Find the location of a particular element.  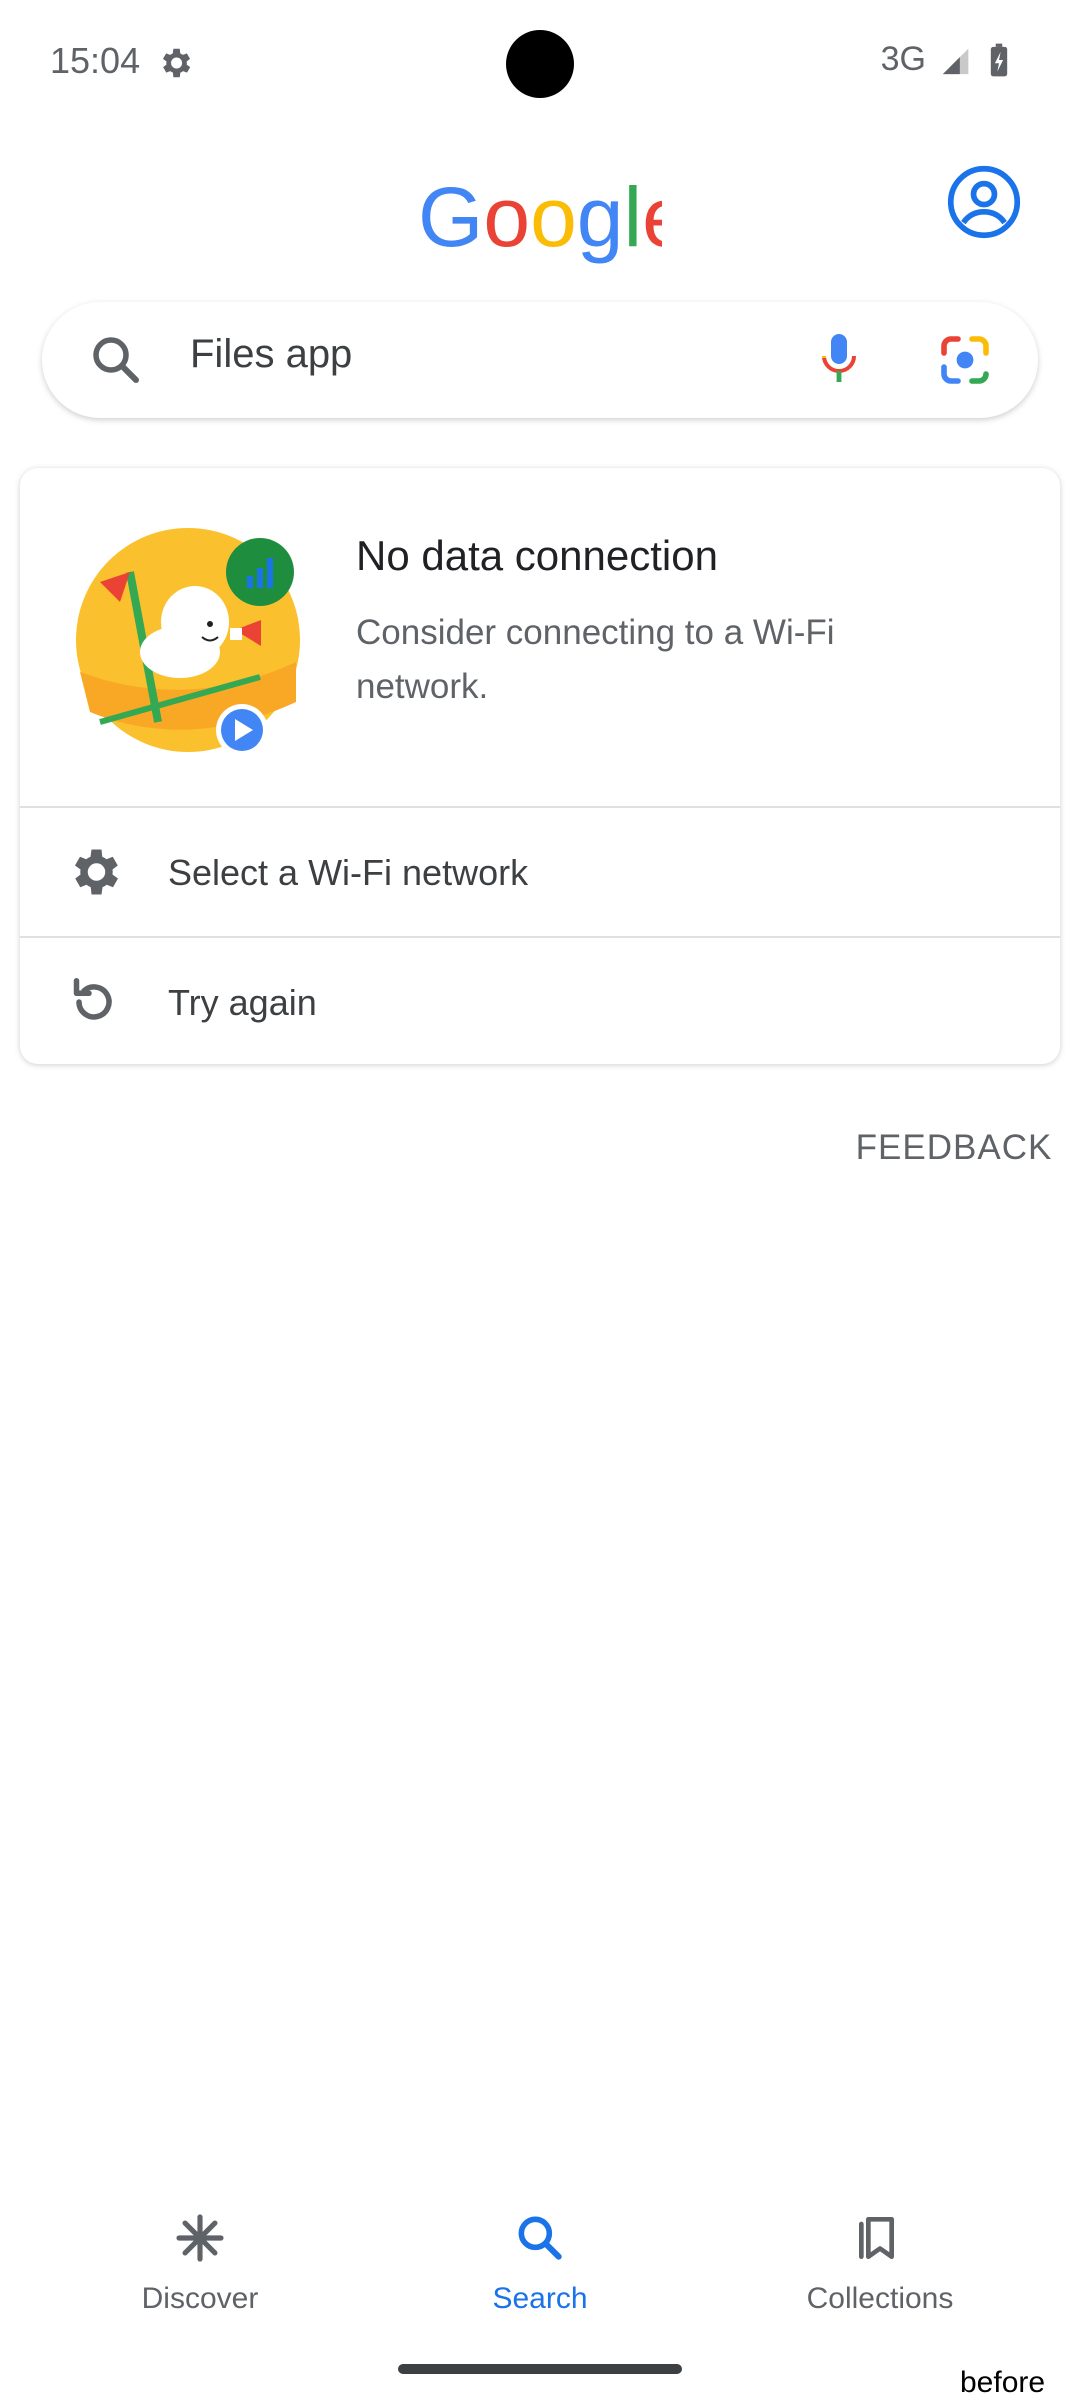

status-time: 15:04 is located at coordinates (95, 60).